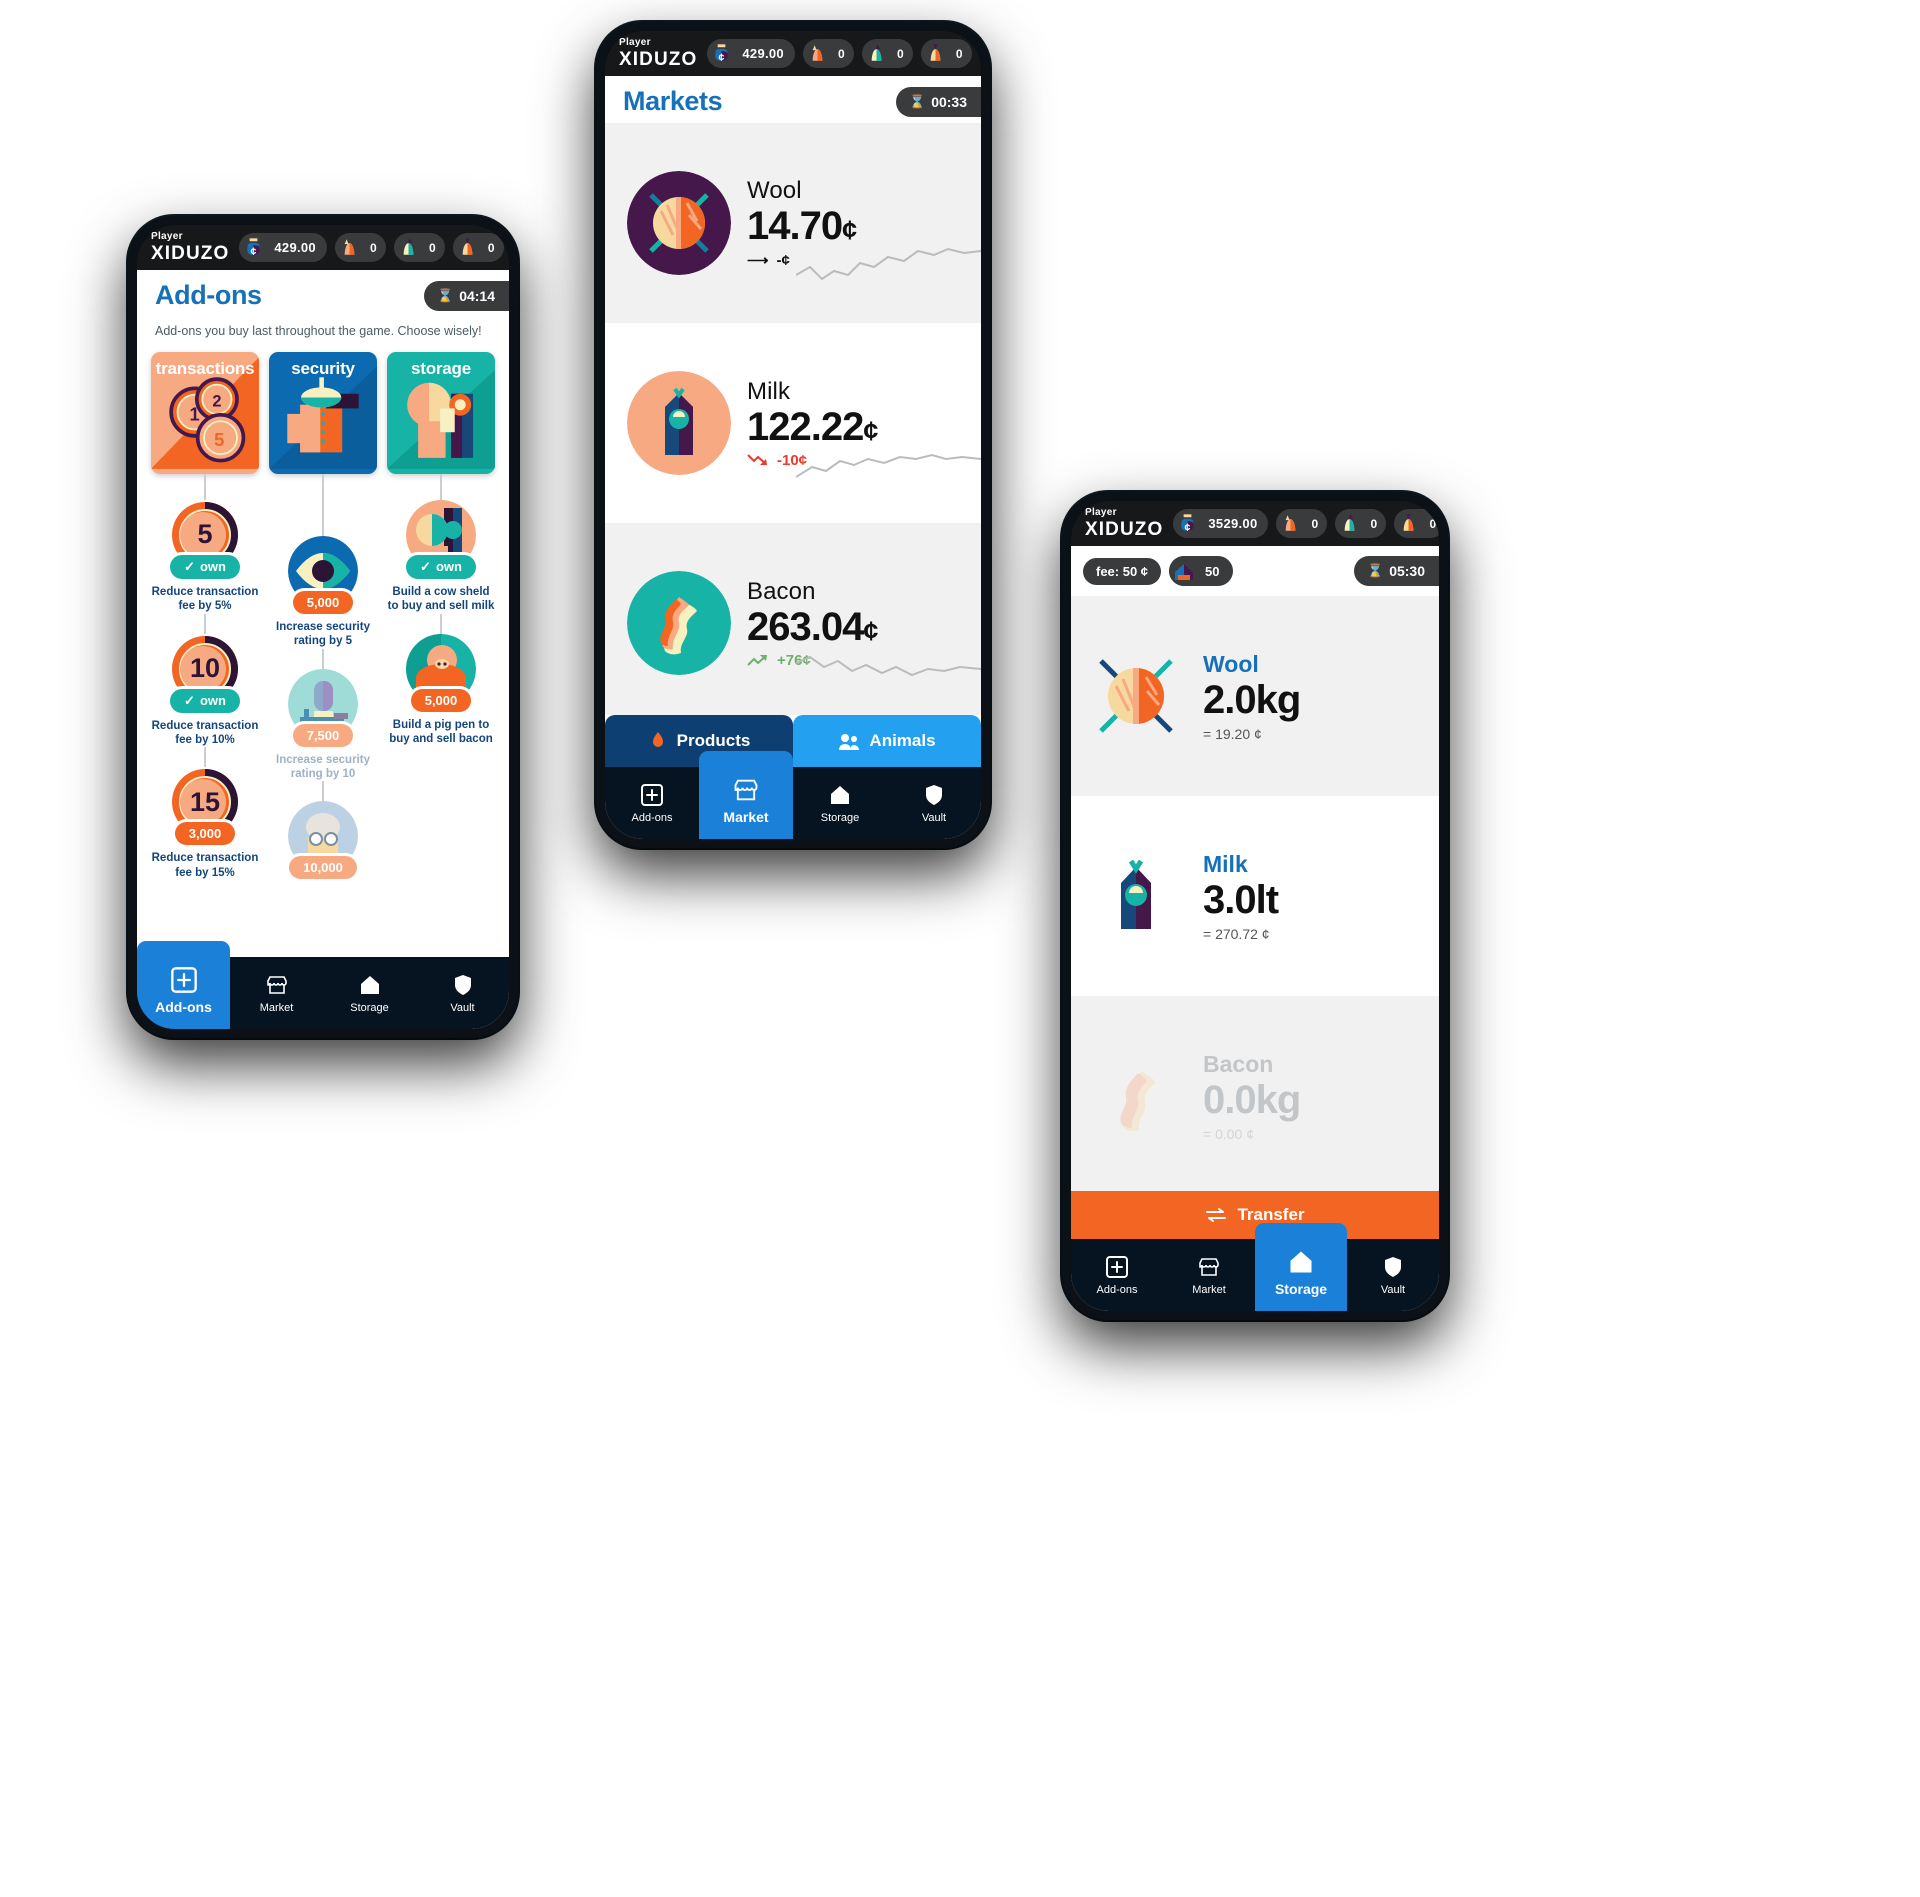  I want to click on addon-node: 5,000 Increase security rating by 5, so click(323, 592).